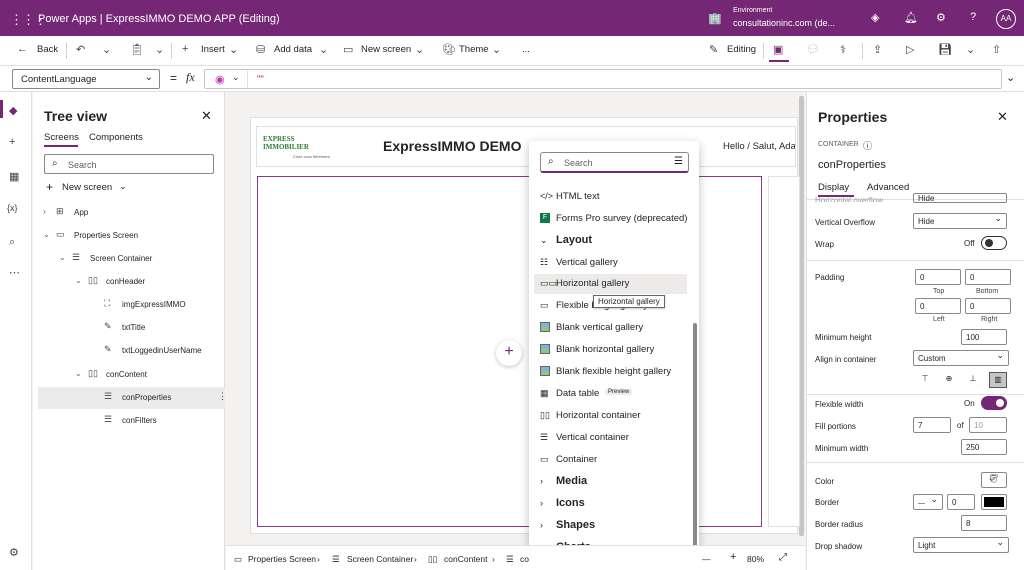  I want to click on insert-category-icons: › Icons, so click(610, 504).